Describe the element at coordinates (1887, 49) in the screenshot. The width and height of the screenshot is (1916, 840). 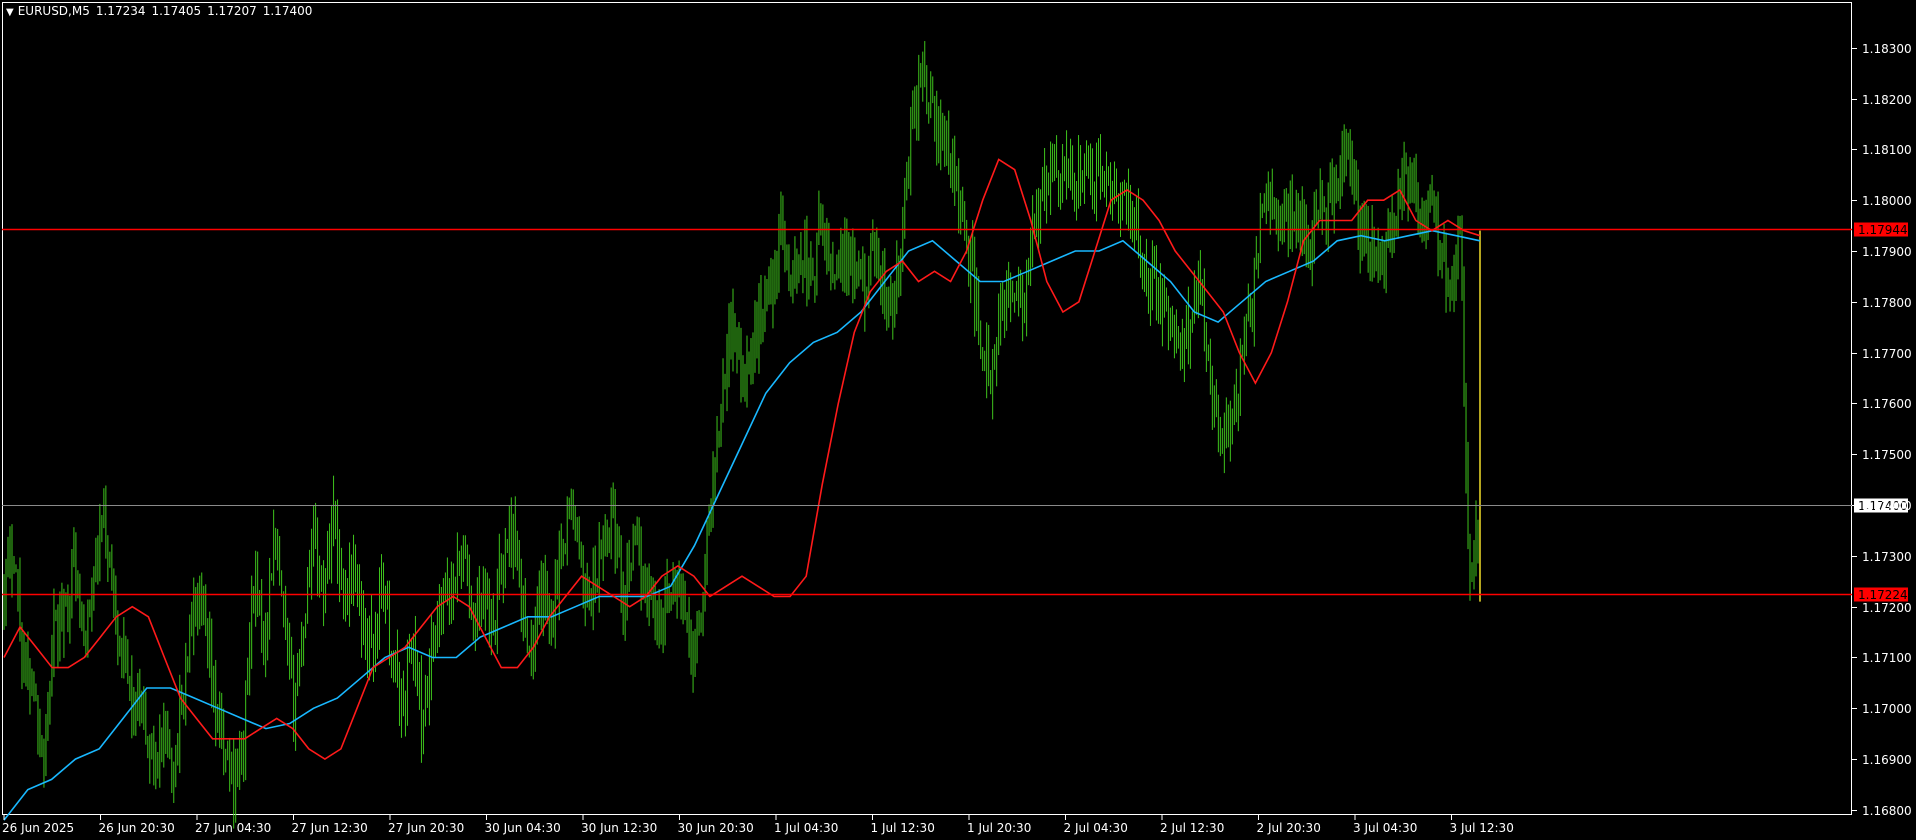
I see `y-tick-label: 1.18300` at that location.